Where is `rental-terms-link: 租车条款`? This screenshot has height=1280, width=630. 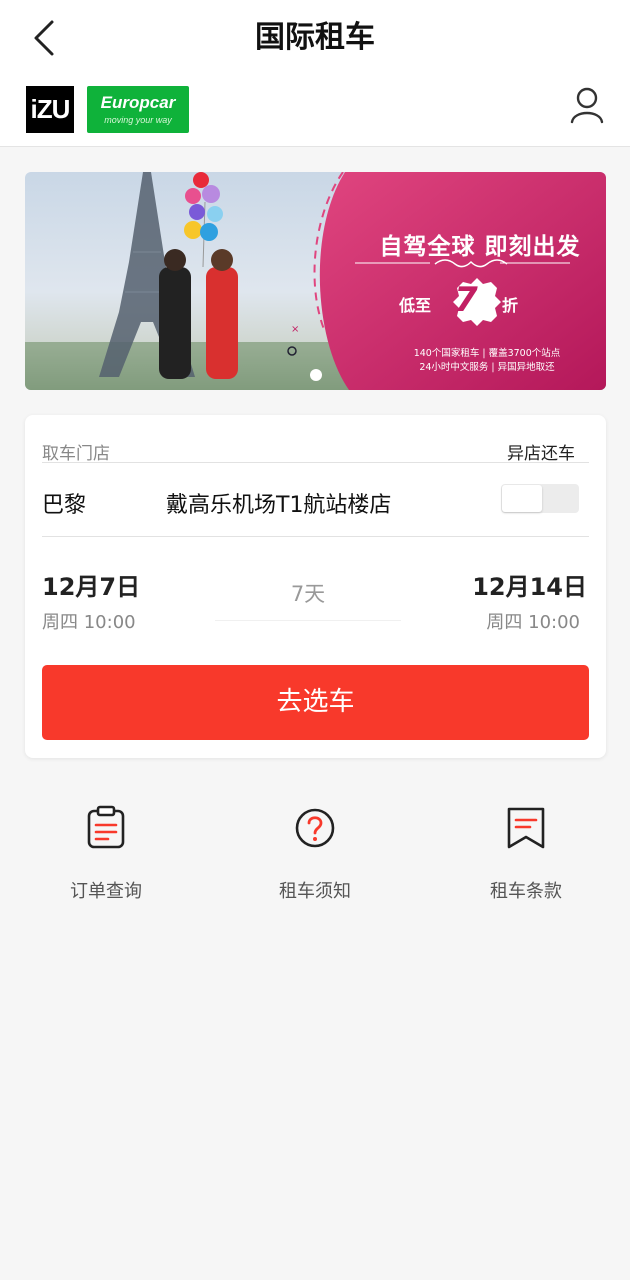 rental-terms-link: 租车条款 is located at coordinates (526, 854).